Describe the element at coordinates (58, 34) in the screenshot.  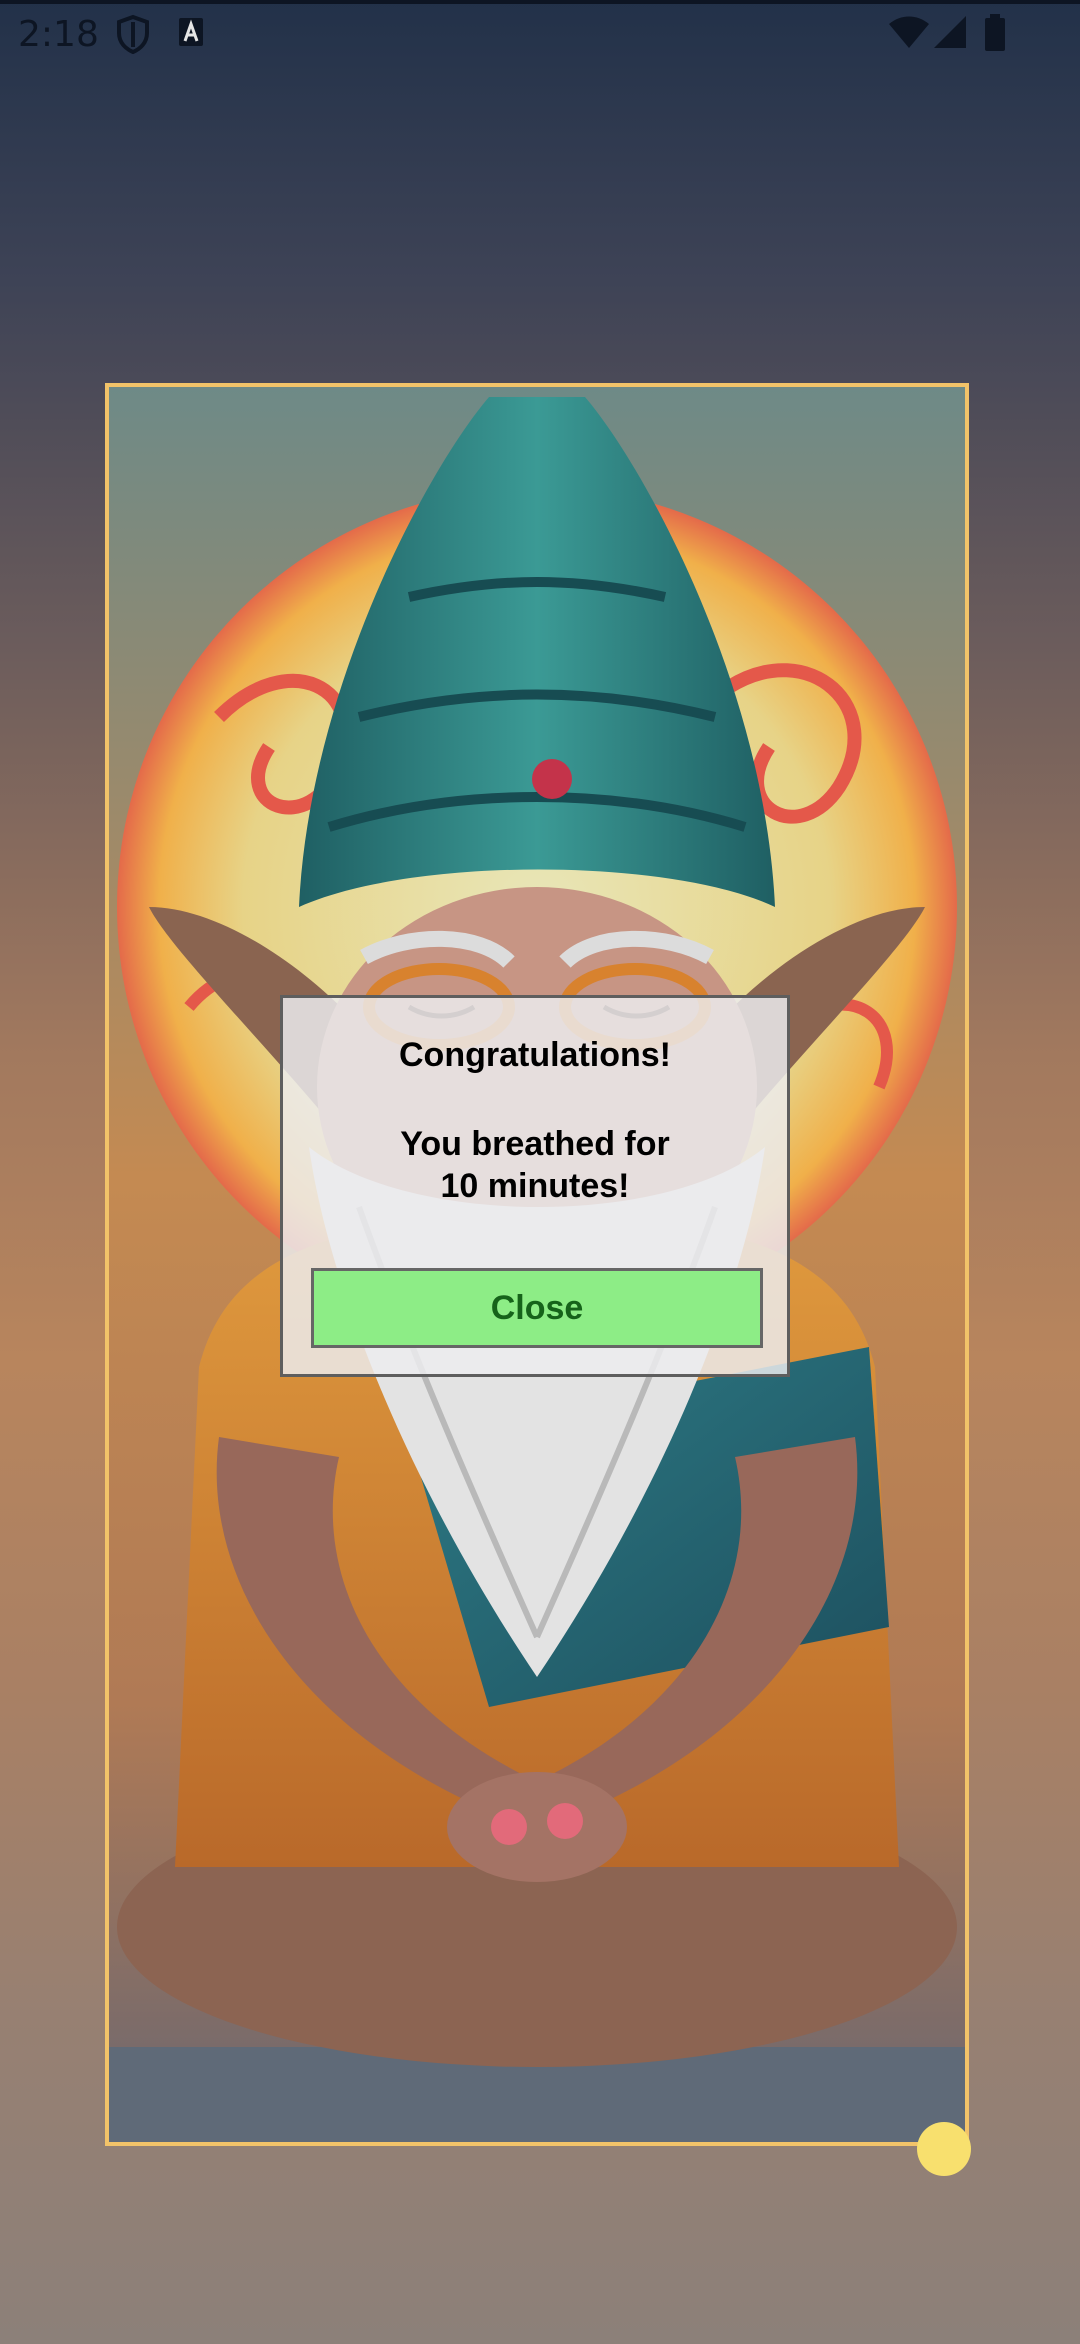
I see `status-time: 2:18` at that location.